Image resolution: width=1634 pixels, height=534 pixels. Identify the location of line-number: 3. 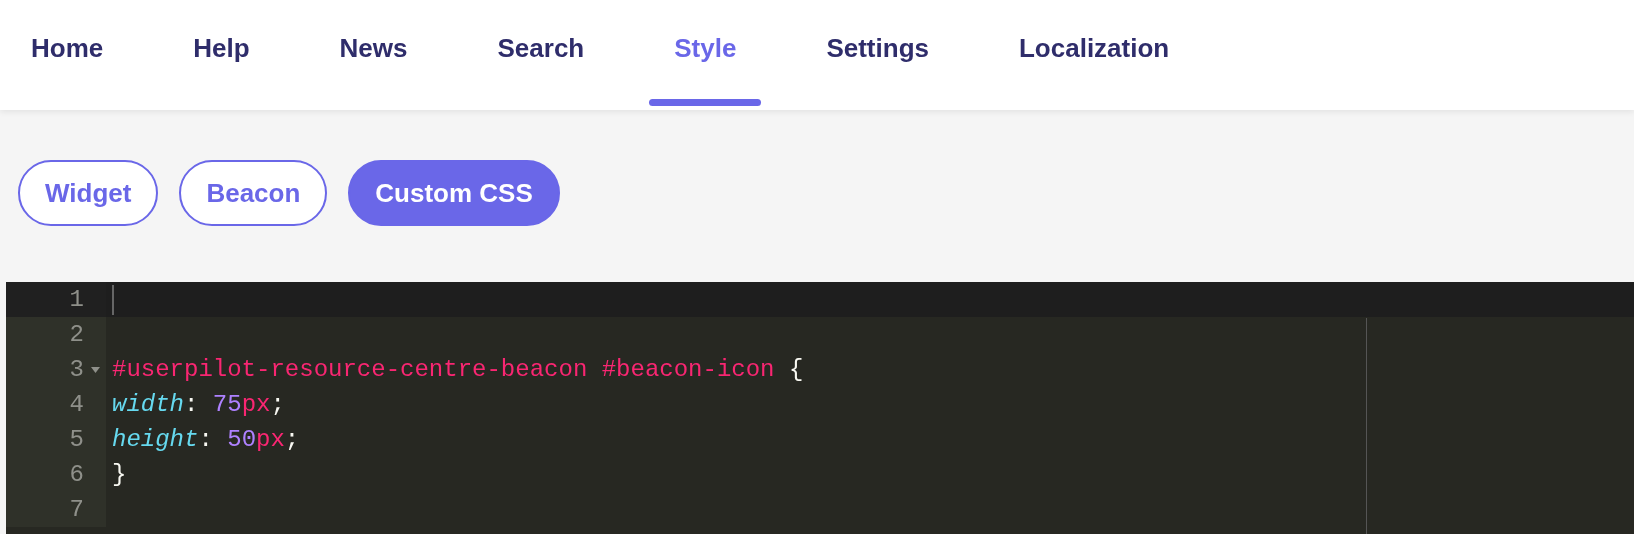
(76, 369).